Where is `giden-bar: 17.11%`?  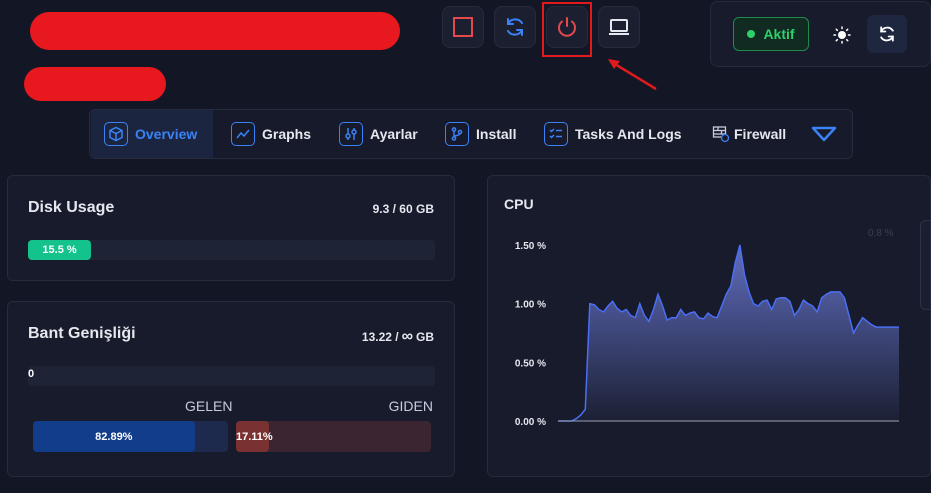 giden-bar: 17.11% is located at coordinates (254, 436).